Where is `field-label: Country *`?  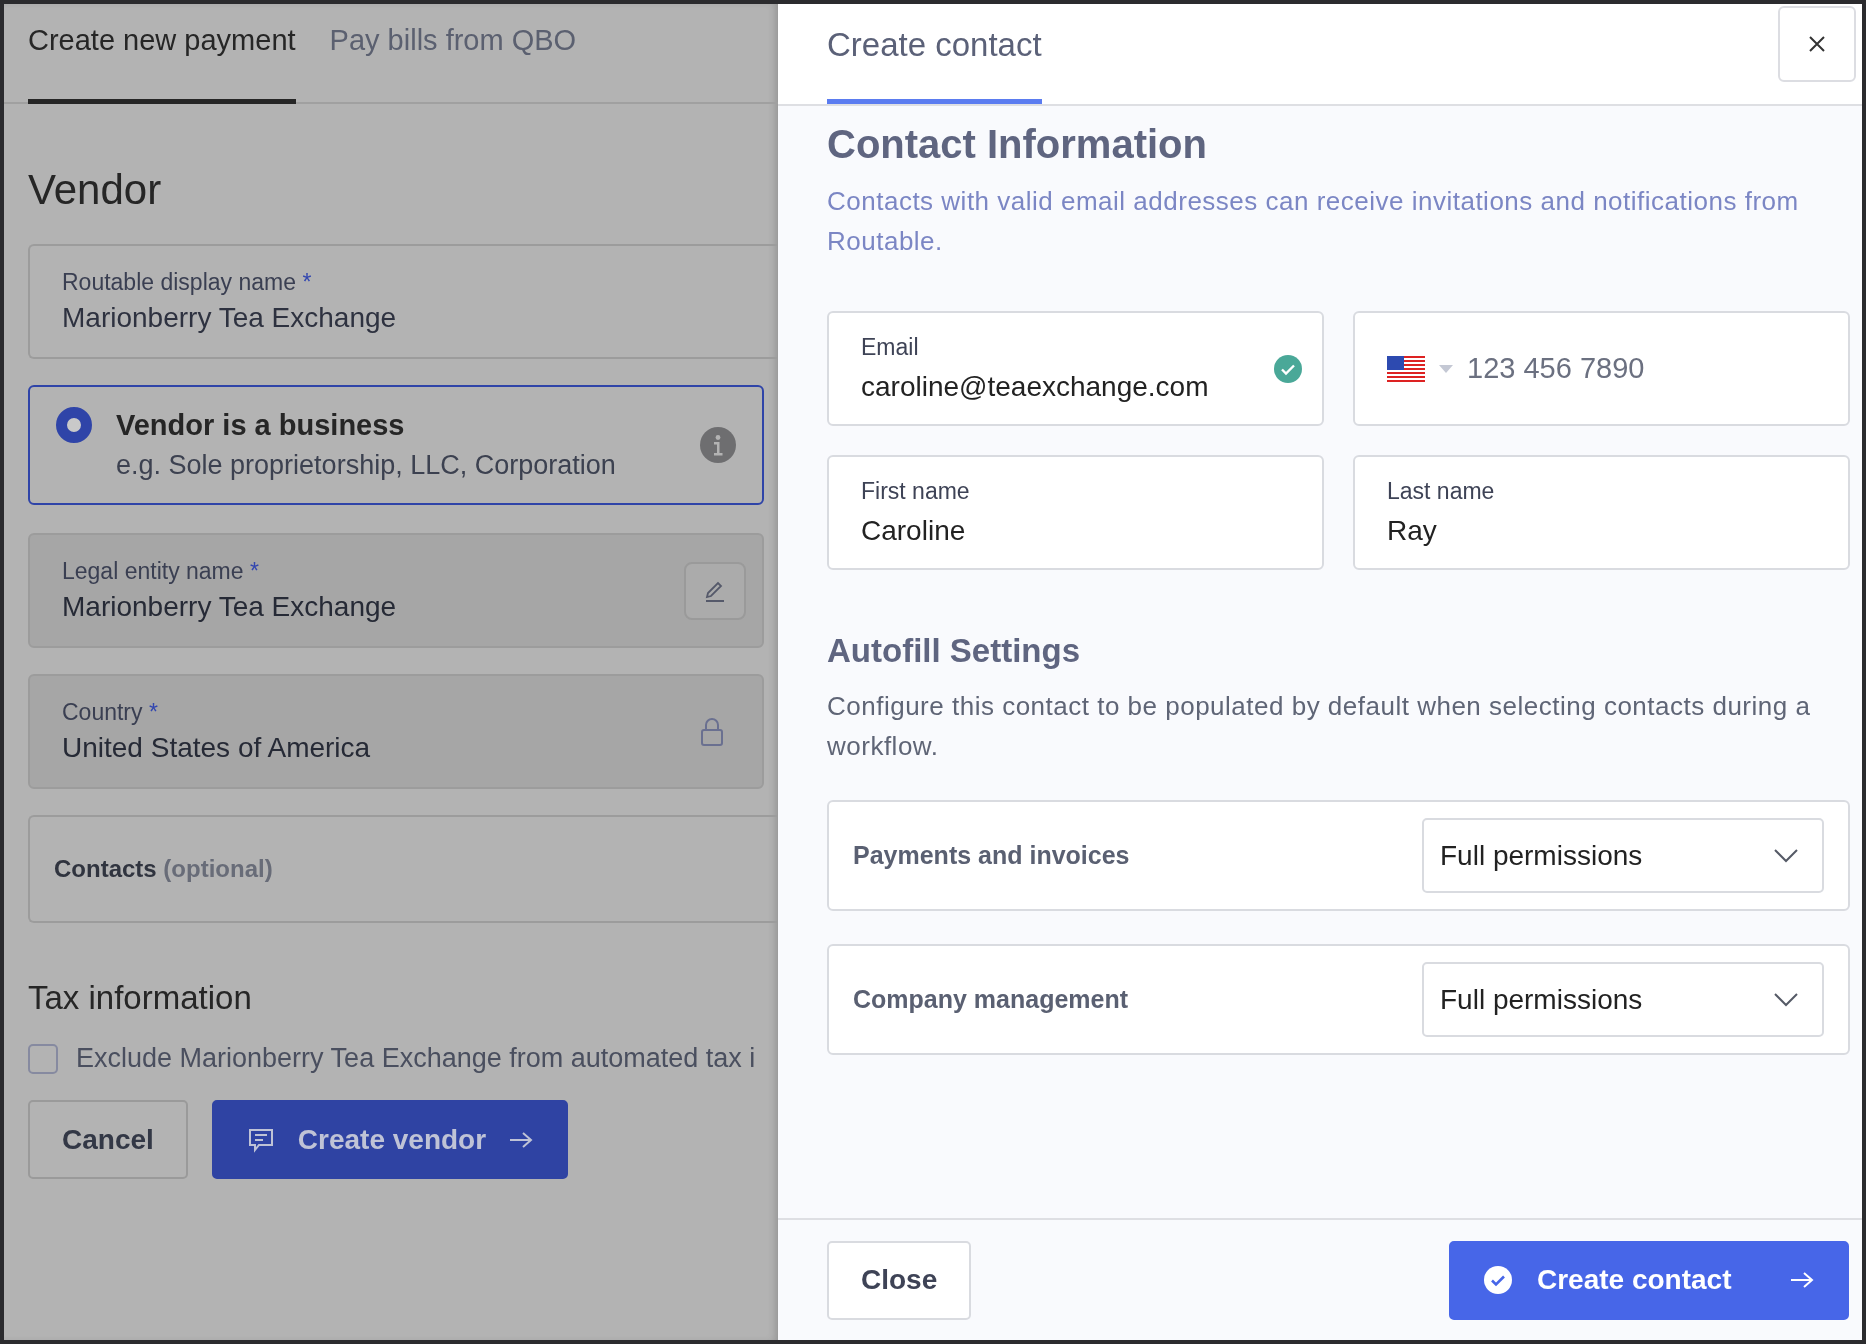 field-label: Country * is located at coordinates (110, 712).